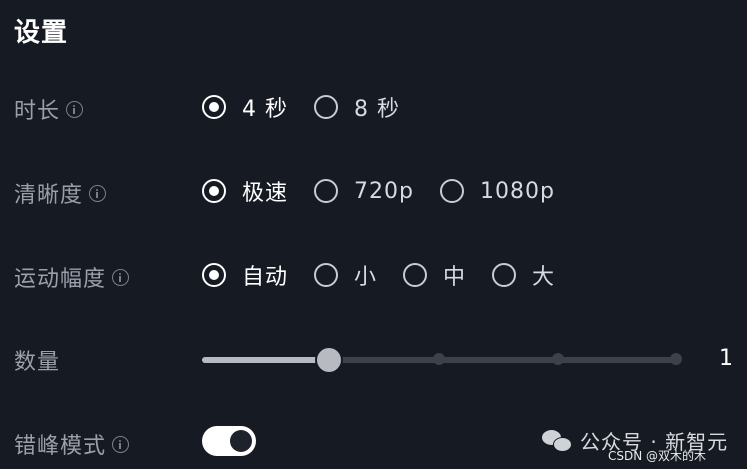 This screenshot has height=469, width=747. Describe the element at coordinates (366, 277) in the screenshot. I see `option-label: 小` at that location.